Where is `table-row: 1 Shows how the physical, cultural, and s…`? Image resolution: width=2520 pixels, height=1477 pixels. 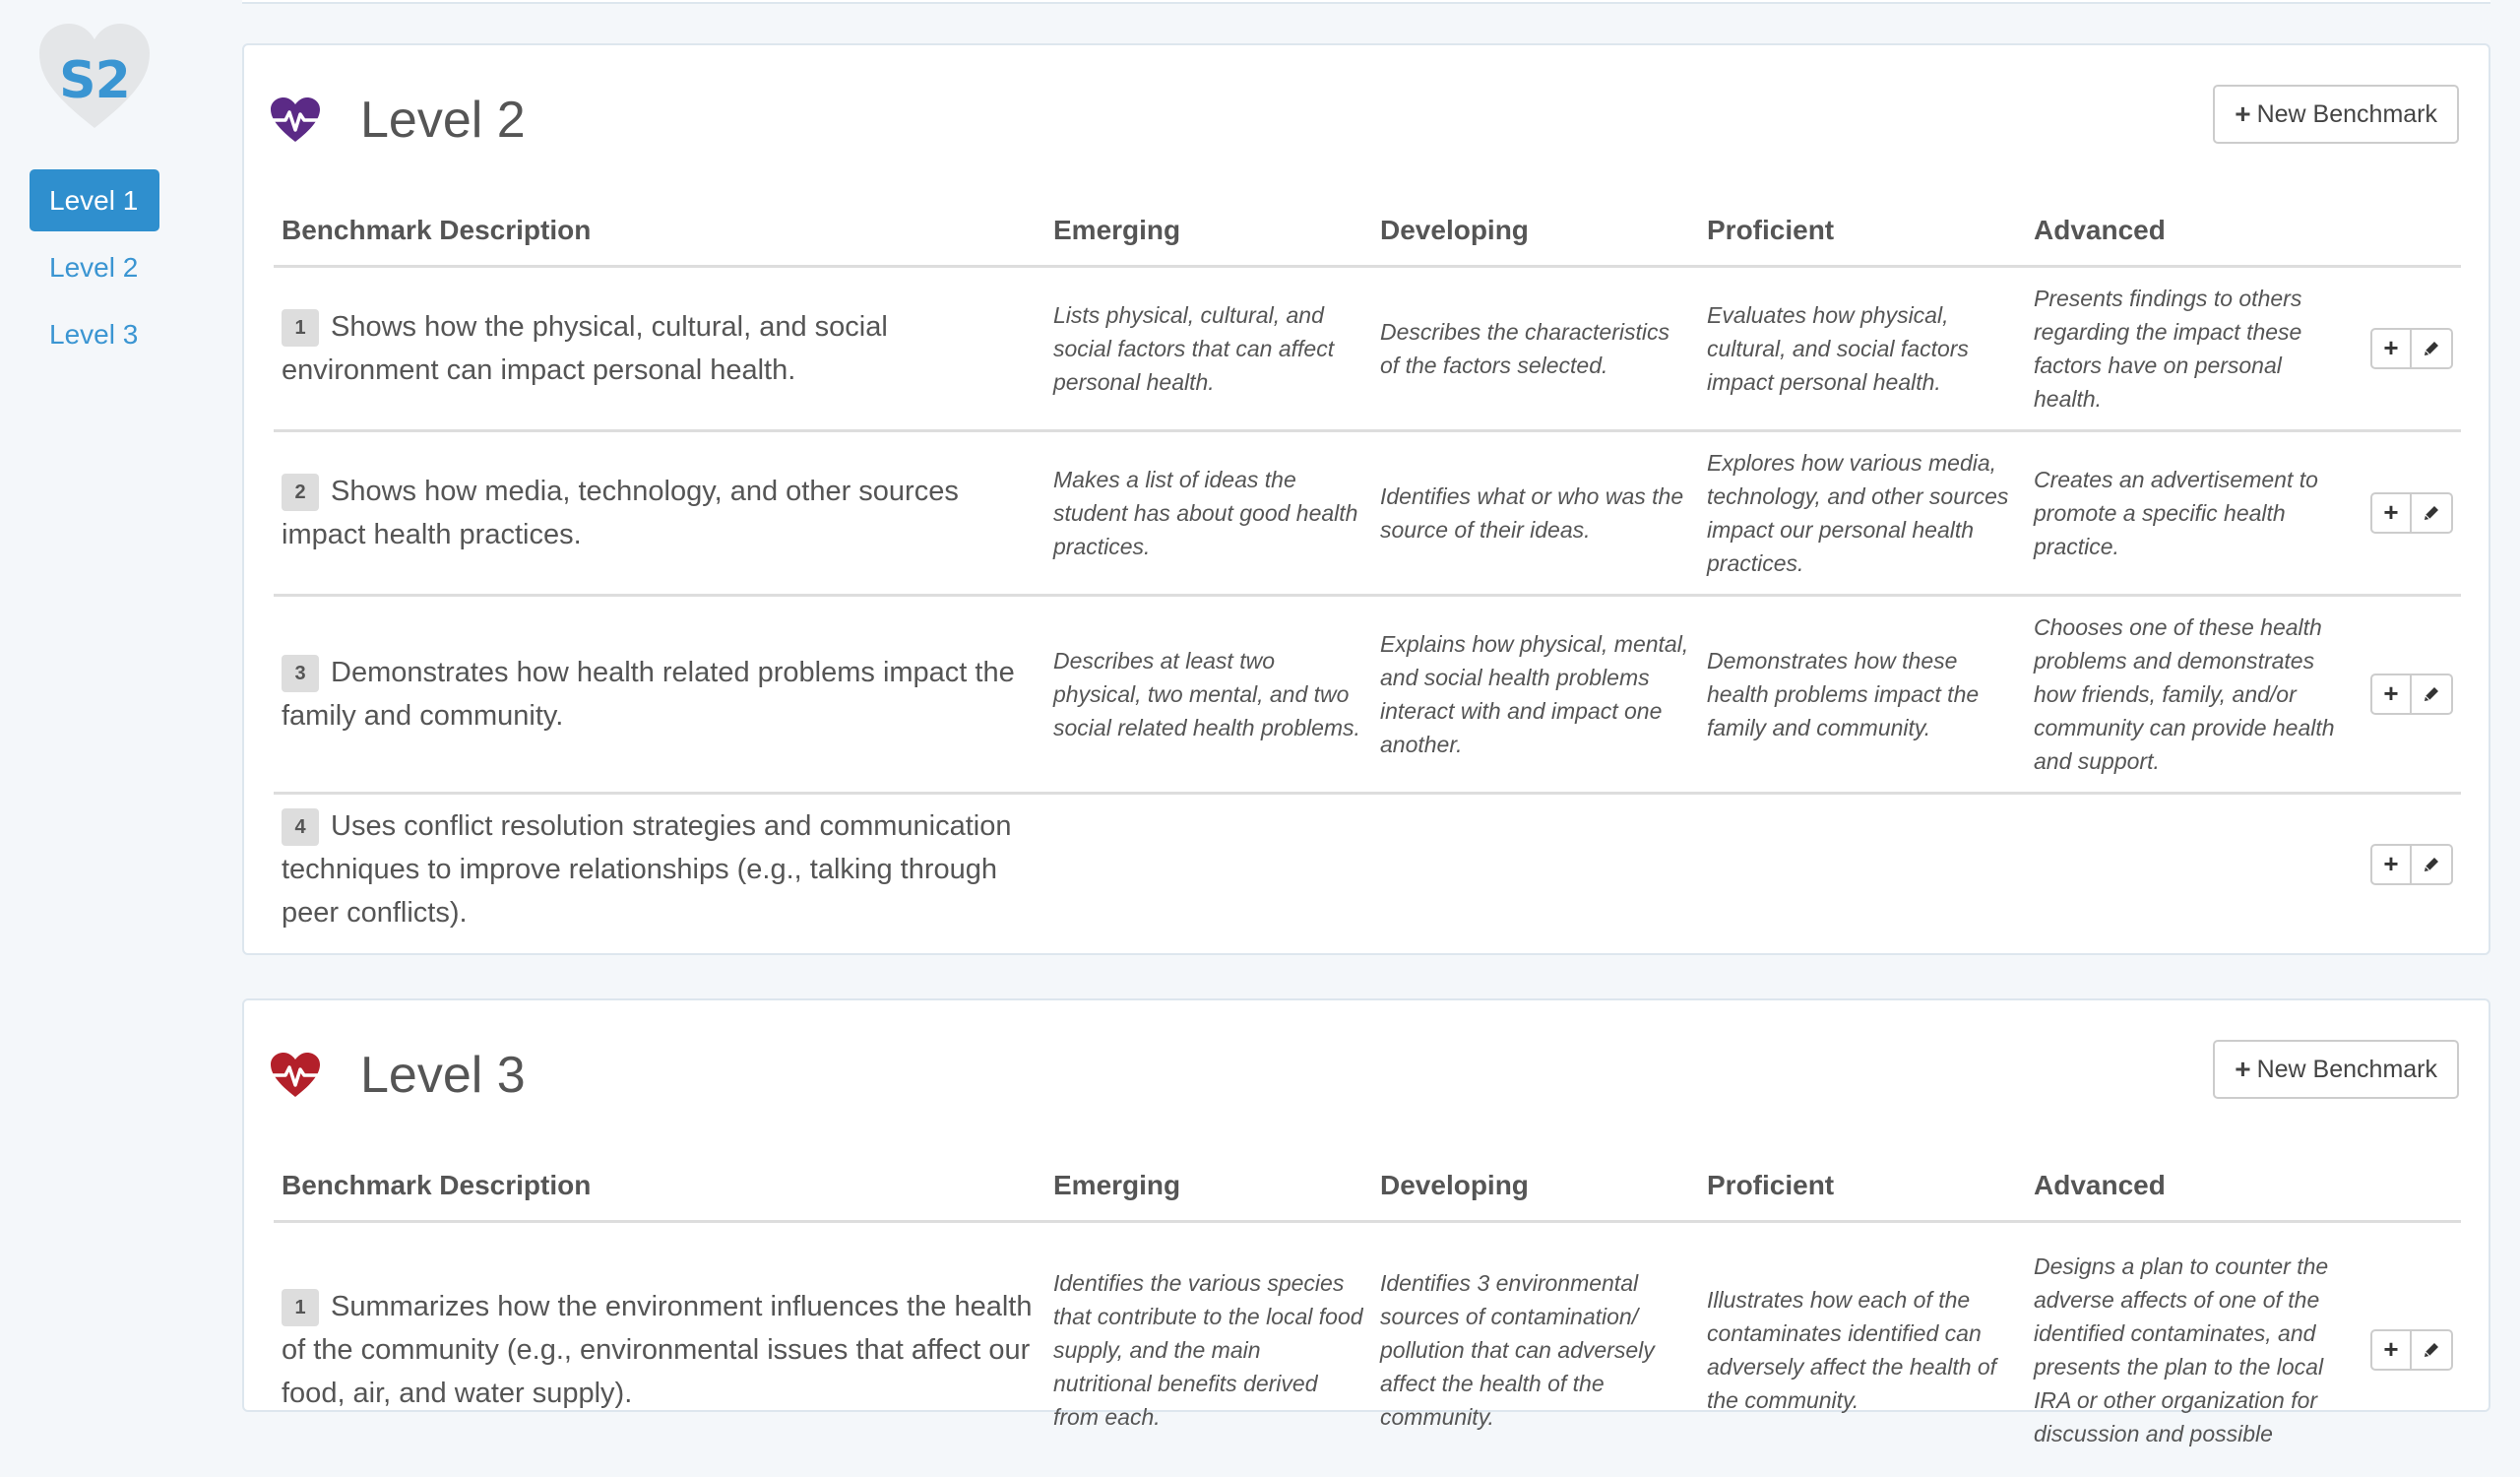 table-row: 1 Shows how the physical, cultural, and s… is located at coordinates (1367, 349).